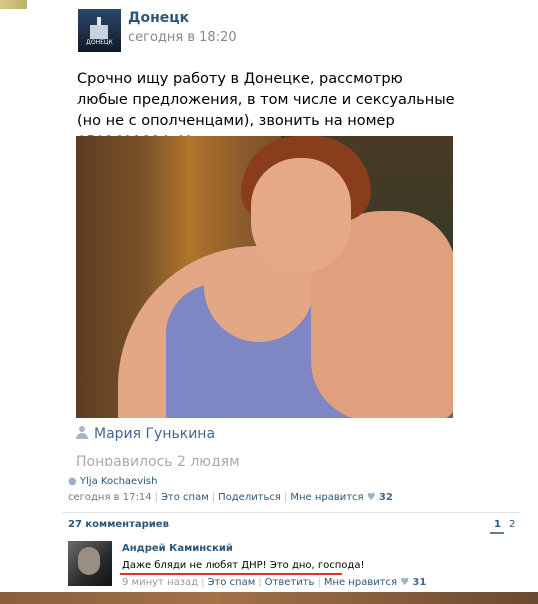 Image resolution: width=538 pixels, height=604 pixels. I want to click on current-page-indicator, so click(497, 533).